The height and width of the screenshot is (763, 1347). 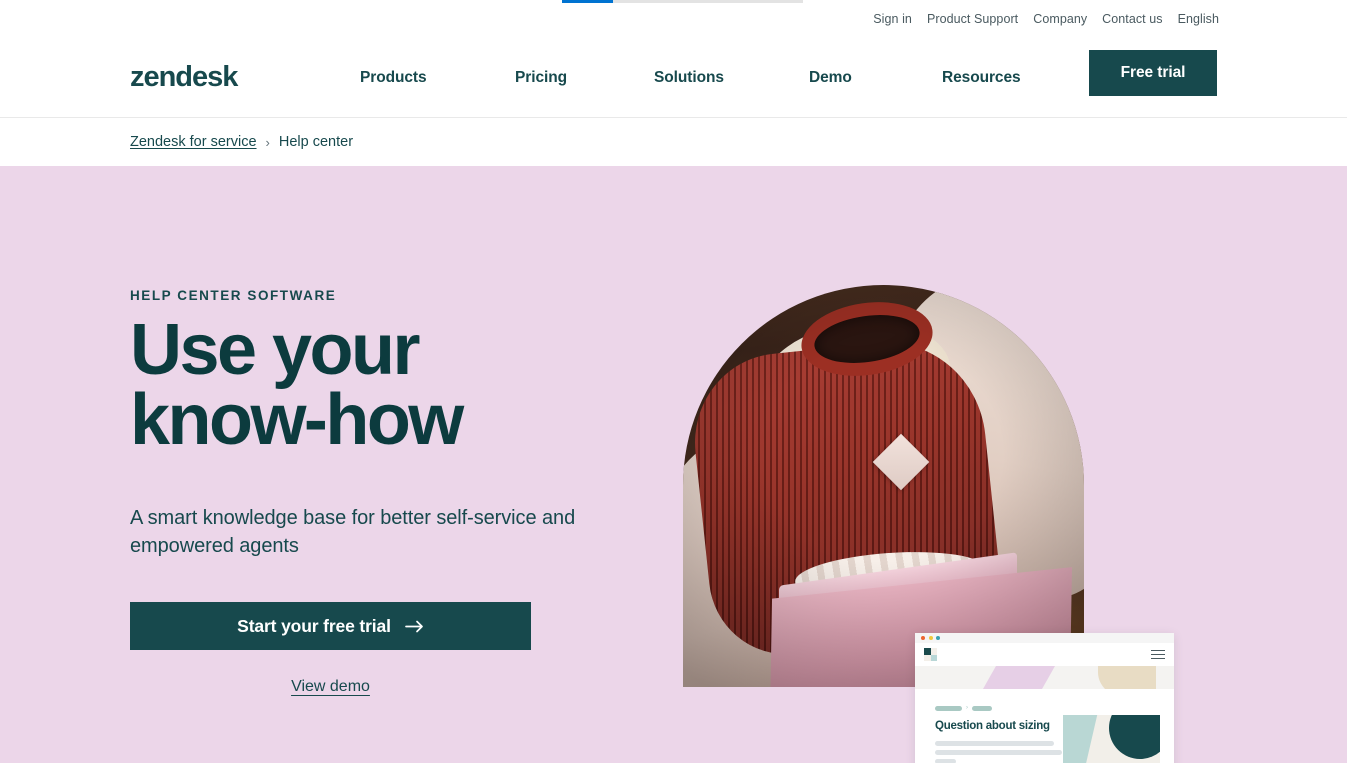 I want to click on utility-link-sign-in: Sign in, so click(x=892, y=19).